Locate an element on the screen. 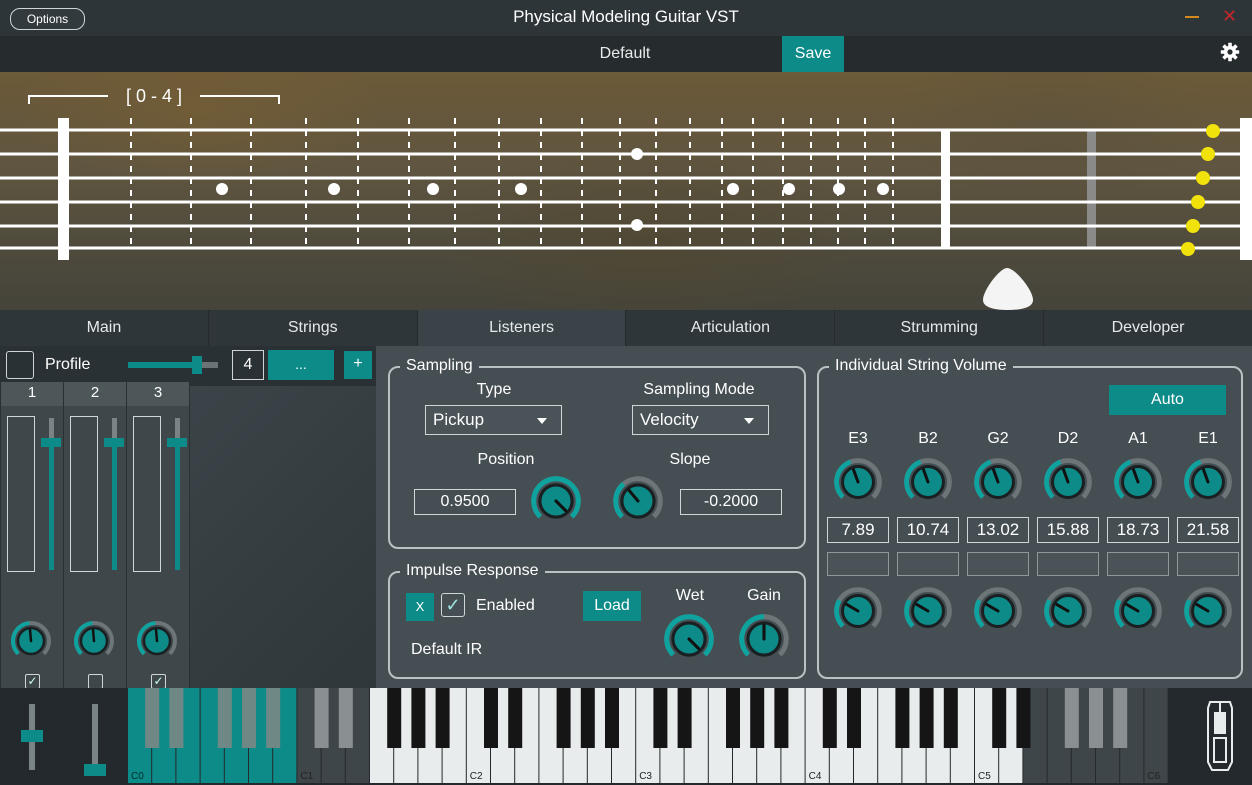 This screenshot has height=785, width=1252. channel-checkbox is located at coordinates (95, 681).